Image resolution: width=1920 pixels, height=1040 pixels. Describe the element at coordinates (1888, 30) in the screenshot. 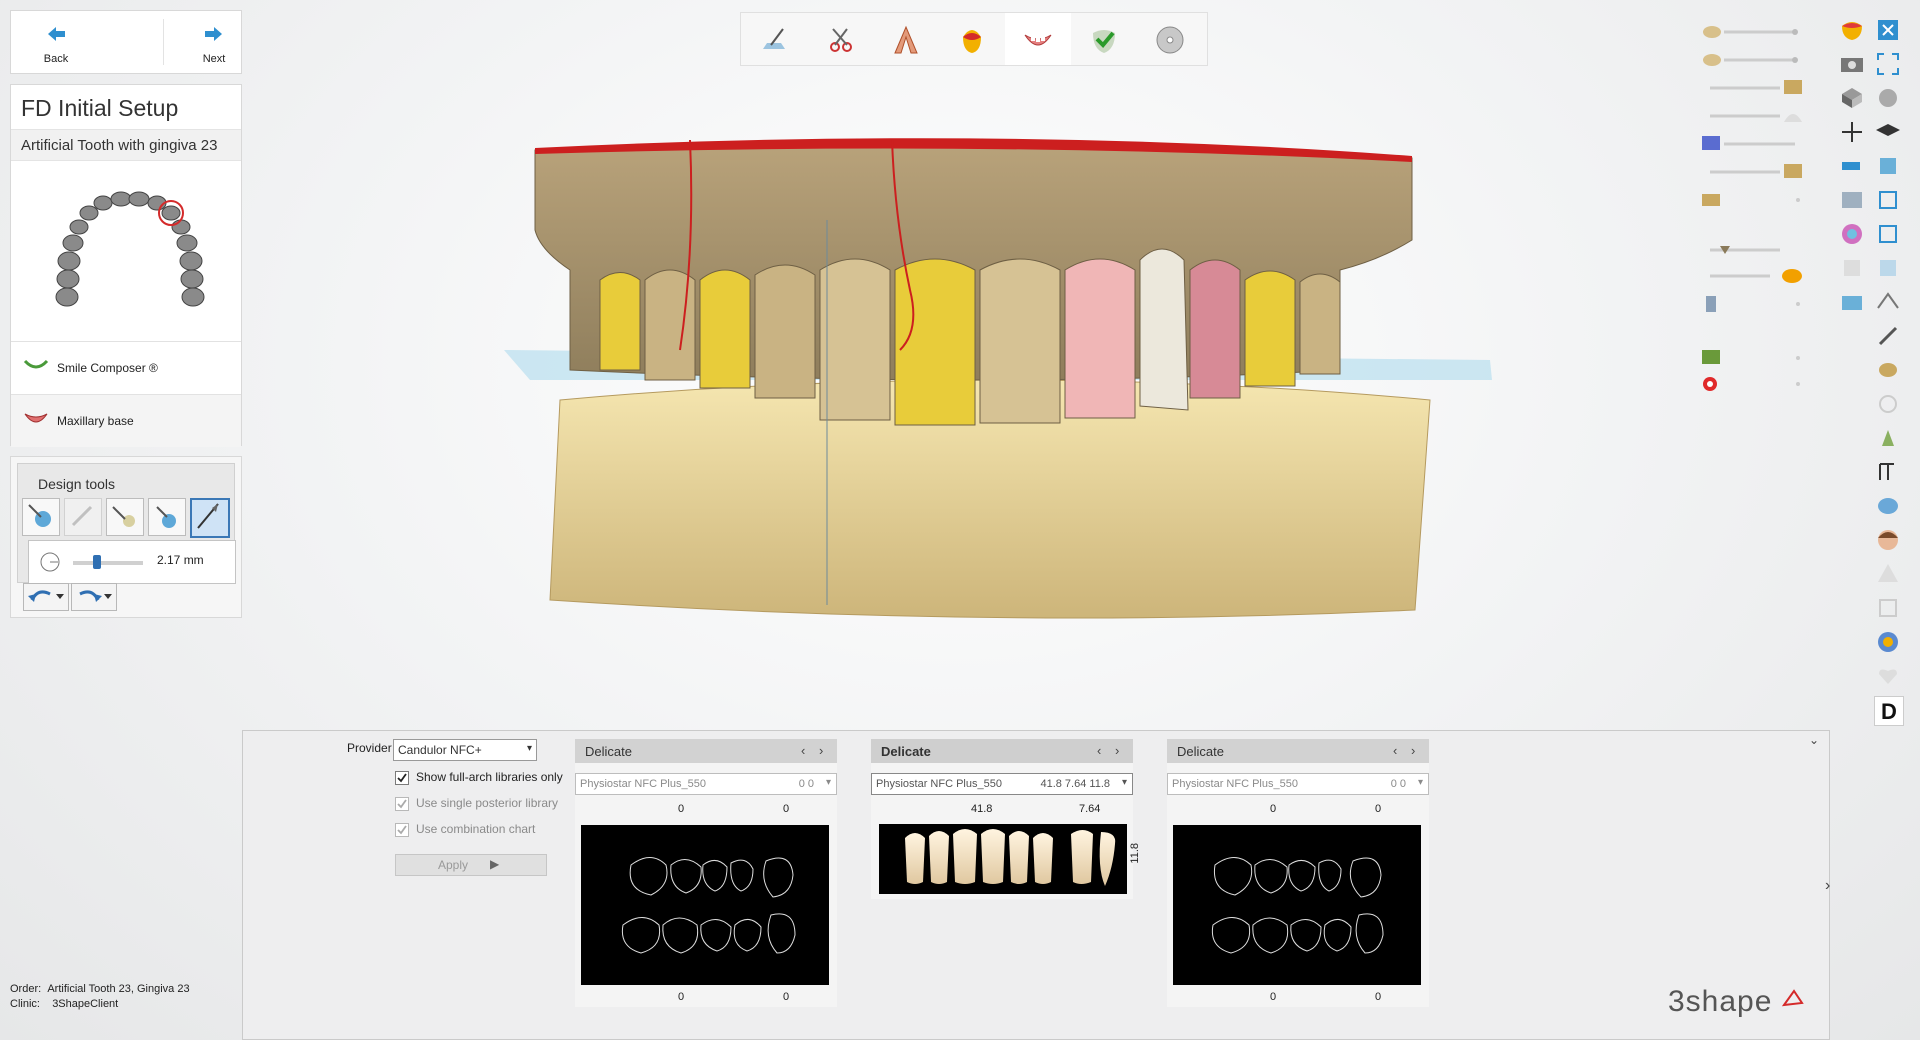

I see `close-view-button` at that location.